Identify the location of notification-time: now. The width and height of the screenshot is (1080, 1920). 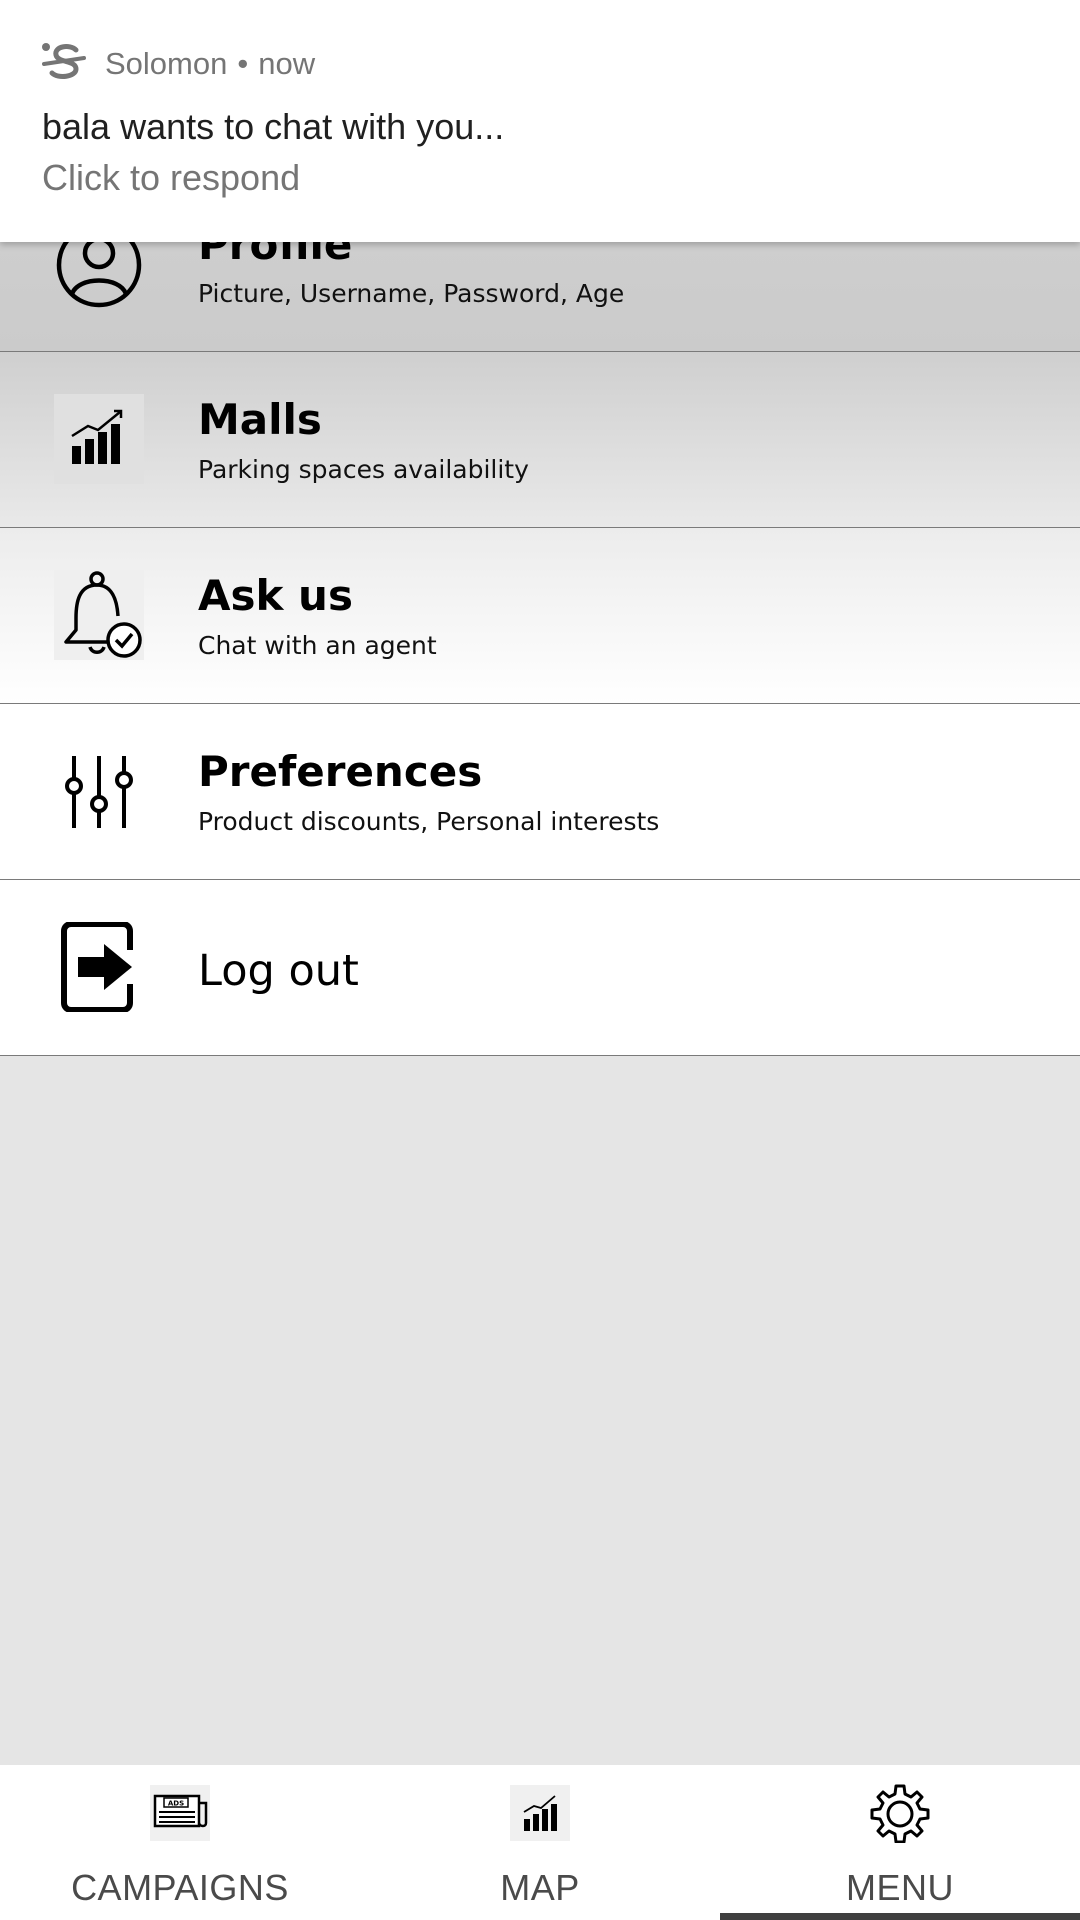
(287, 63).